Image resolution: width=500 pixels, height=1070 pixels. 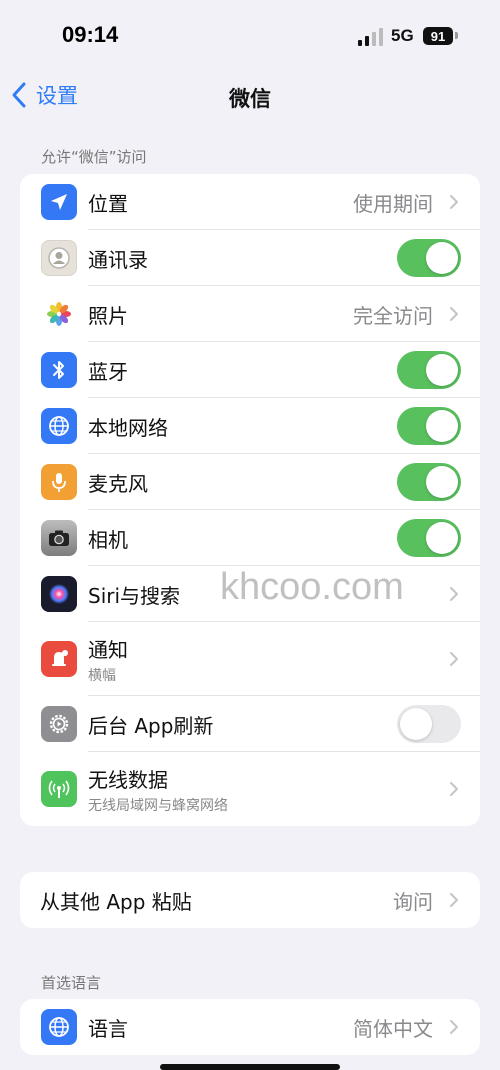 I want to click on background-refresh-toggle, so click(x=429, y=724).